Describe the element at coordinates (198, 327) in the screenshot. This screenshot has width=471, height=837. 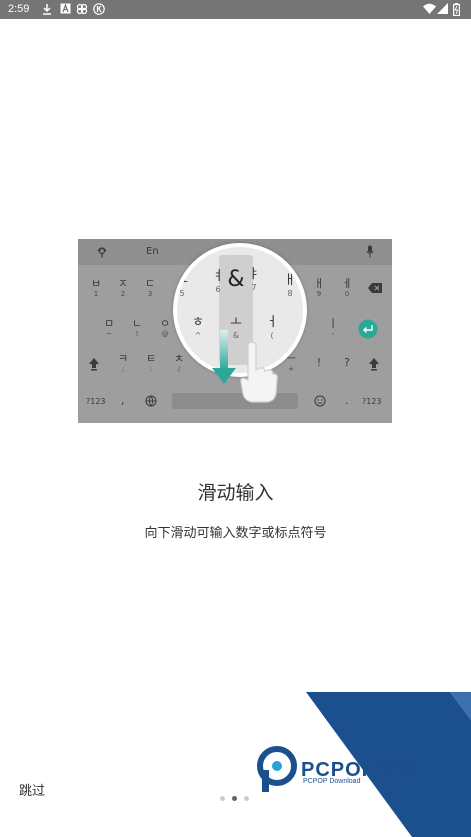
I see `lens-key: ㅎ ^` at that location.